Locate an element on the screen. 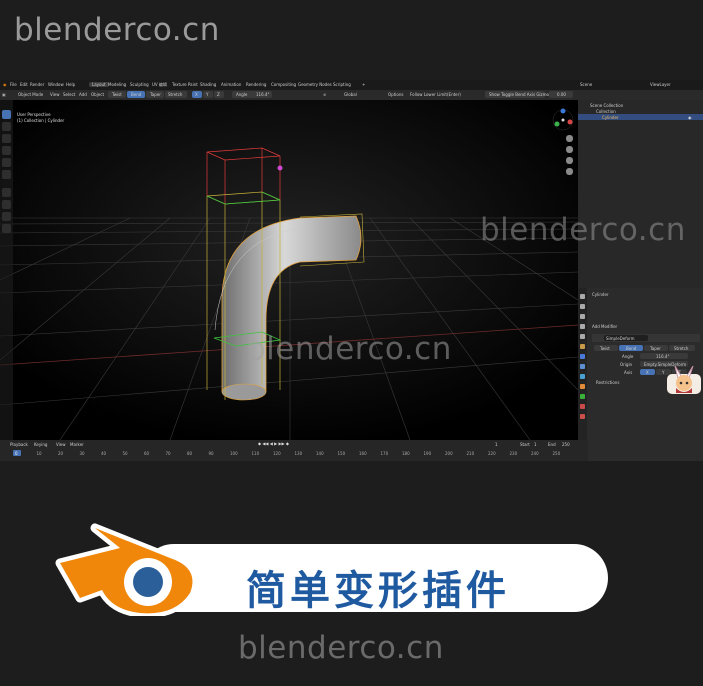 This screenshot has height=686, width=703. viewport-collection-label: (1) Collection | Cylinder is located at coordinates (41, 120).